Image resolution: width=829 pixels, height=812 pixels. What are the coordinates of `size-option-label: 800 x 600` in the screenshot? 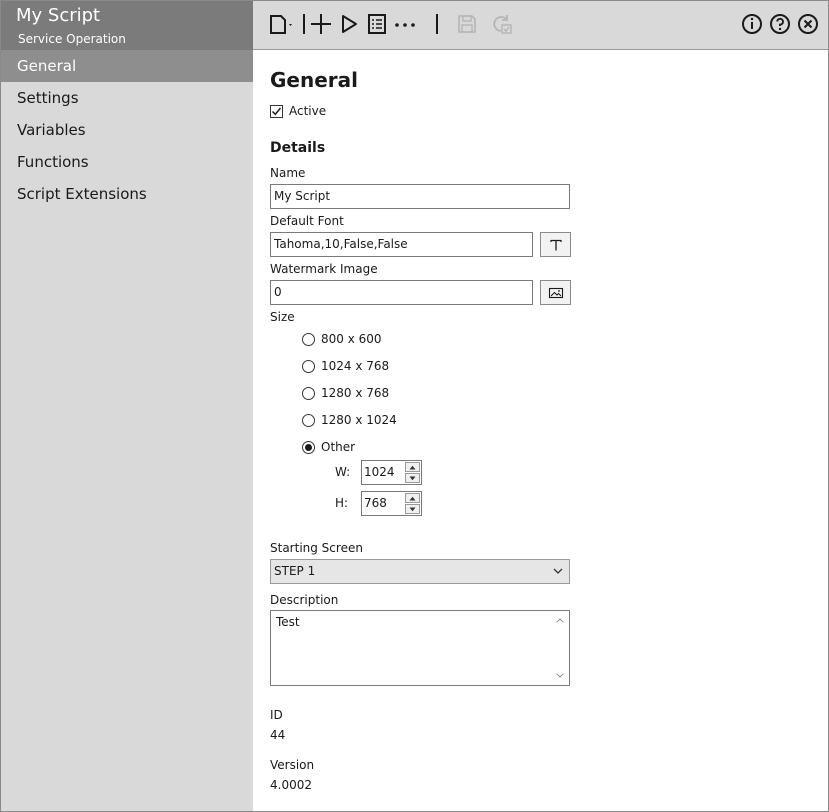 It's located at (351, 339).